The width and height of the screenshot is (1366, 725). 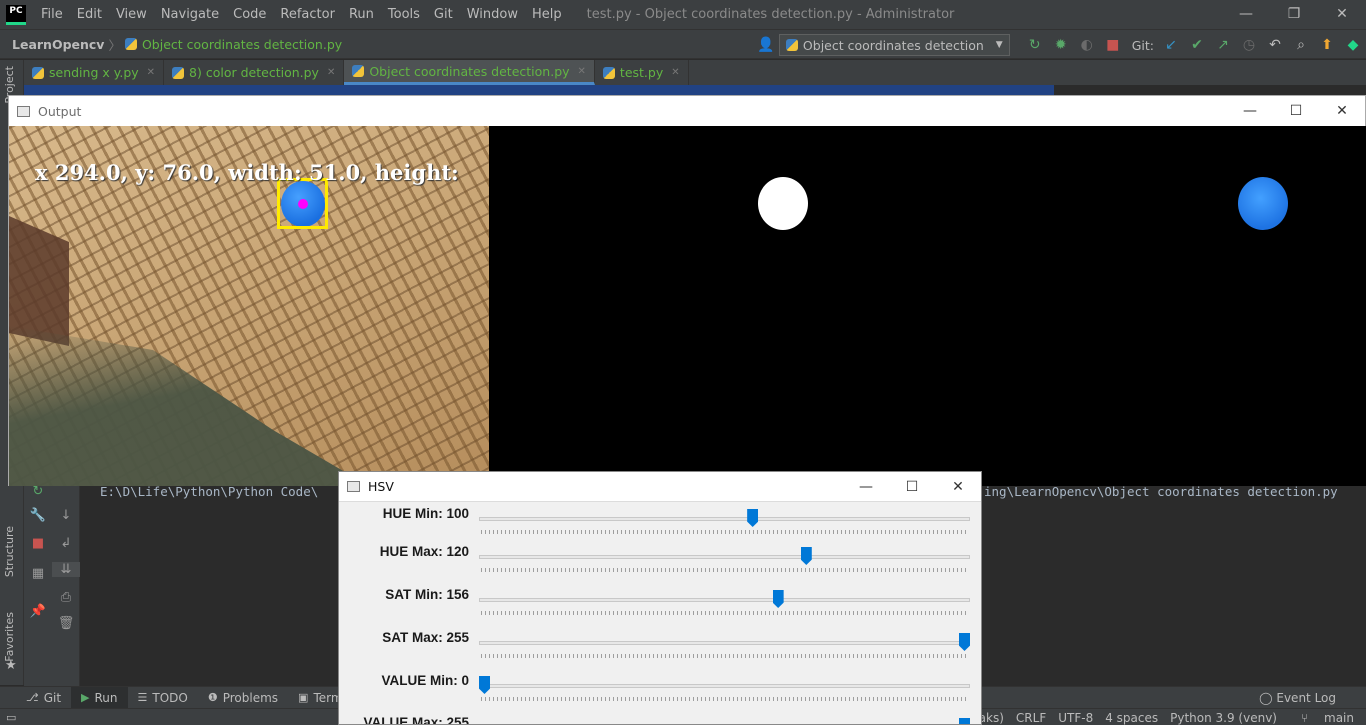 What do you see at coordinates (783, 203) in the screenshot?
I see `mask-blob` at bounding box center [783, 203].